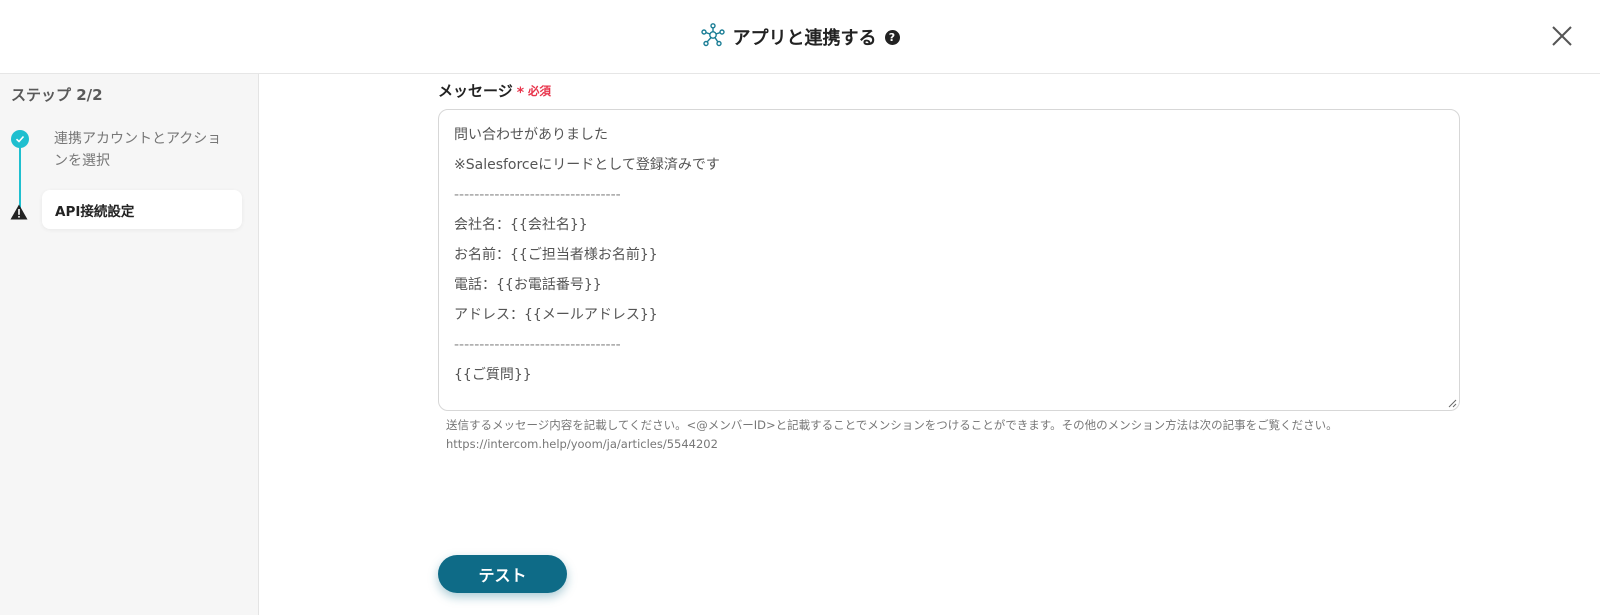  What do you see at coordinates (556, 315) in the screenshot?
I see `message-line: アドレス：{{メールアドレス}}` at bounding box center [556, 315].